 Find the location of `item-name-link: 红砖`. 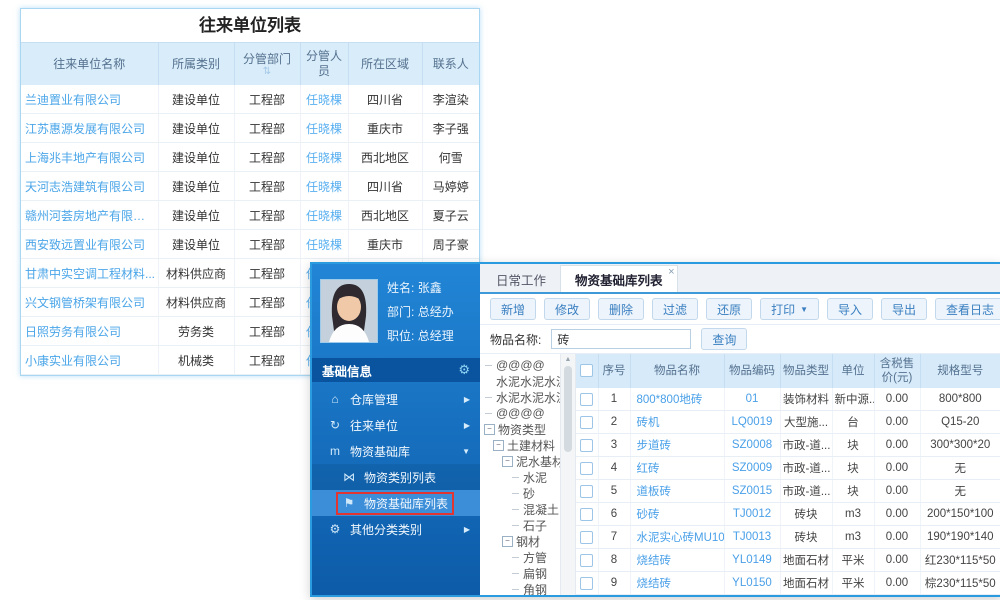

item-name-link: 红砖 is located at coordinates (676, 468).